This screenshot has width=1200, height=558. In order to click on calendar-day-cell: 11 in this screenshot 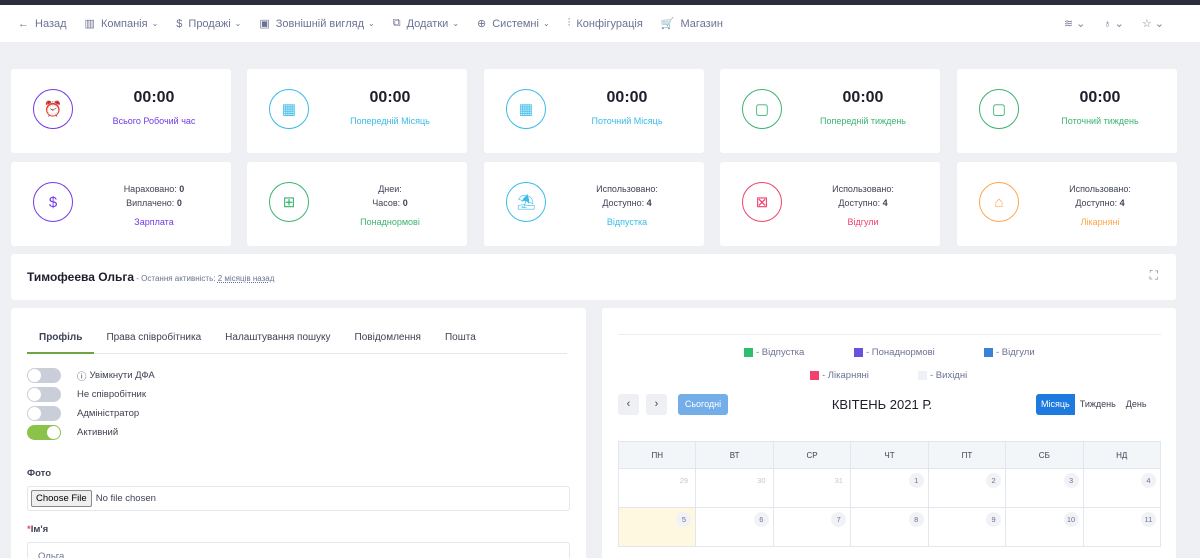, I will do `click(1122, 527)`.